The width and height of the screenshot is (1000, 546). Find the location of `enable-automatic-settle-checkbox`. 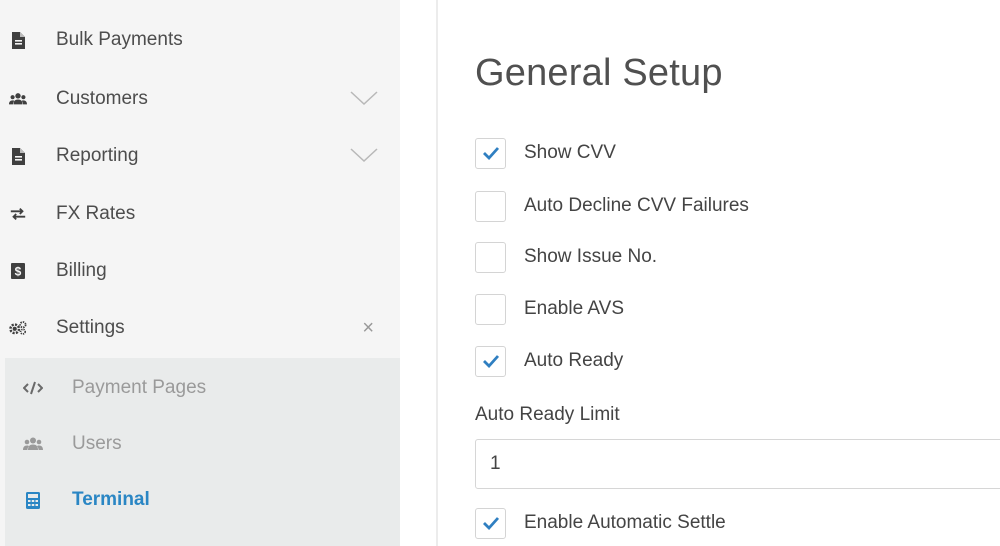

enable-automatic-settle-checkbox is located at coordinates (490, 523).